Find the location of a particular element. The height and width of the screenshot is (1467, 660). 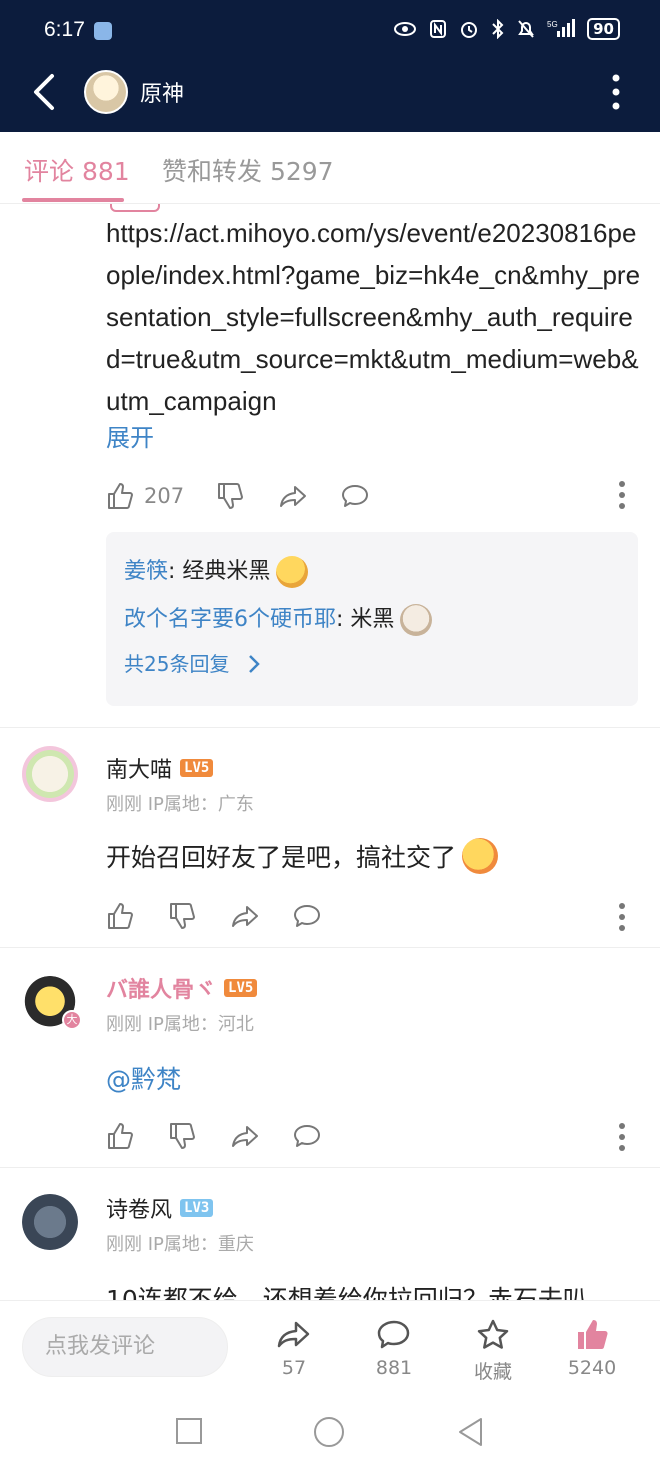

bluetooth-icon is located at coordinates (498, 29).